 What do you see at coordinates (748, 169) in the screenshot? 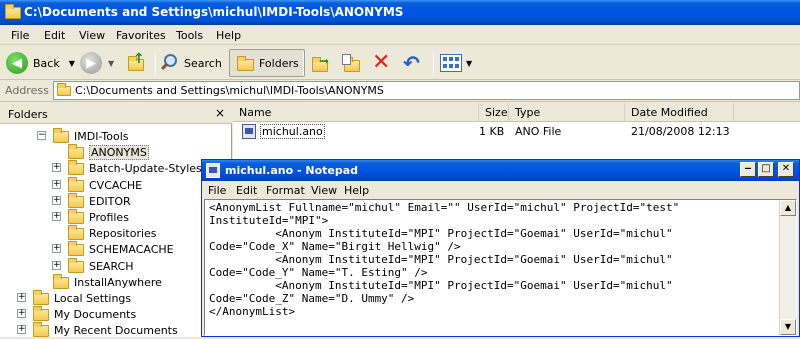
I see `minimize-button: ‒` at bounding box center [748, 169].